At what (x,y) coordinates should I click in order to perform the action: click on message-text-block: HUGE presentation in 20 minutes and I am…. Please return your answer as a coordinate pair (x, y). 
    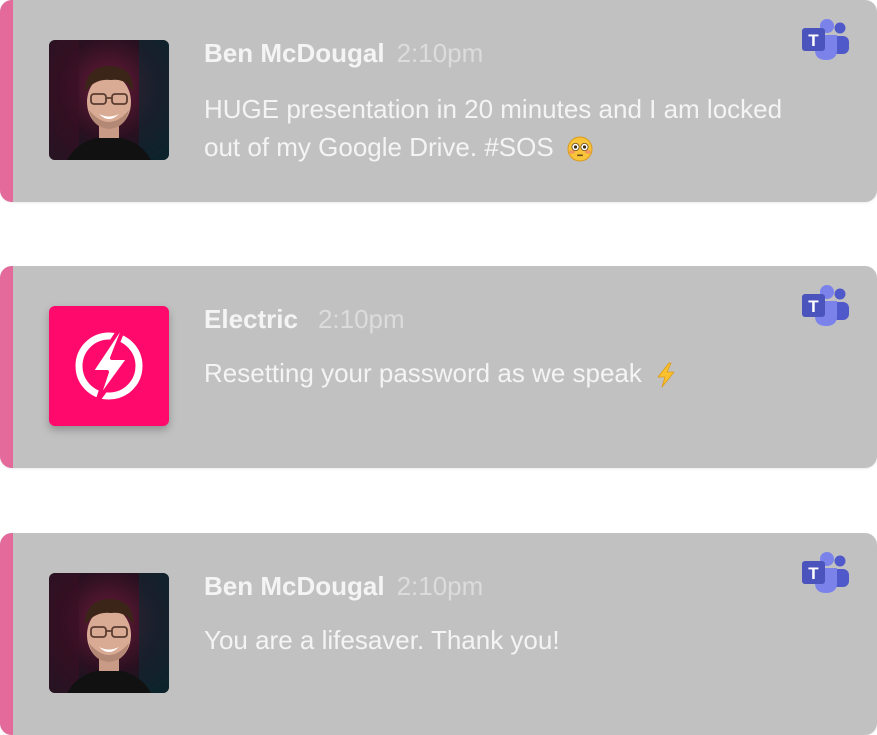
    Looking at the image, I should click on (509, 128).